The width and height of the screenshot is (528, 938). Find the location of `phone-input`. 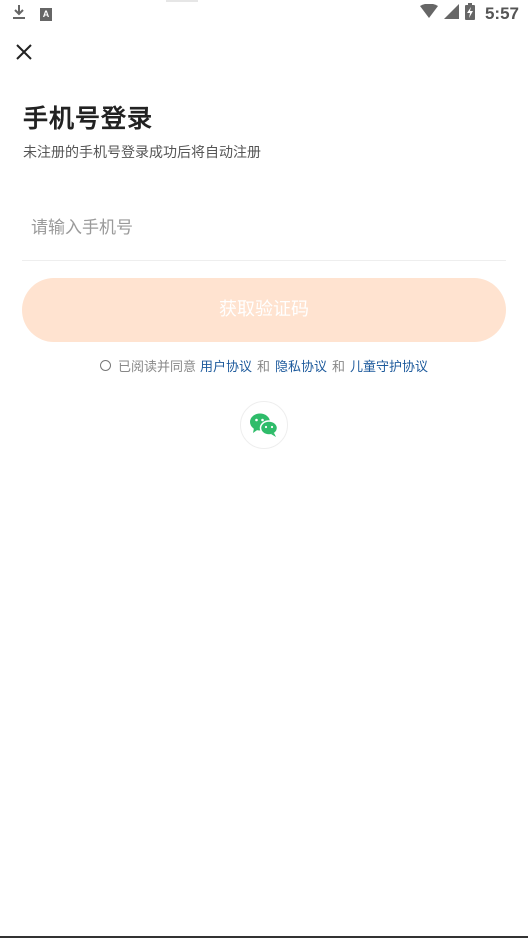

phone-input is located at coordinates (264, 228).